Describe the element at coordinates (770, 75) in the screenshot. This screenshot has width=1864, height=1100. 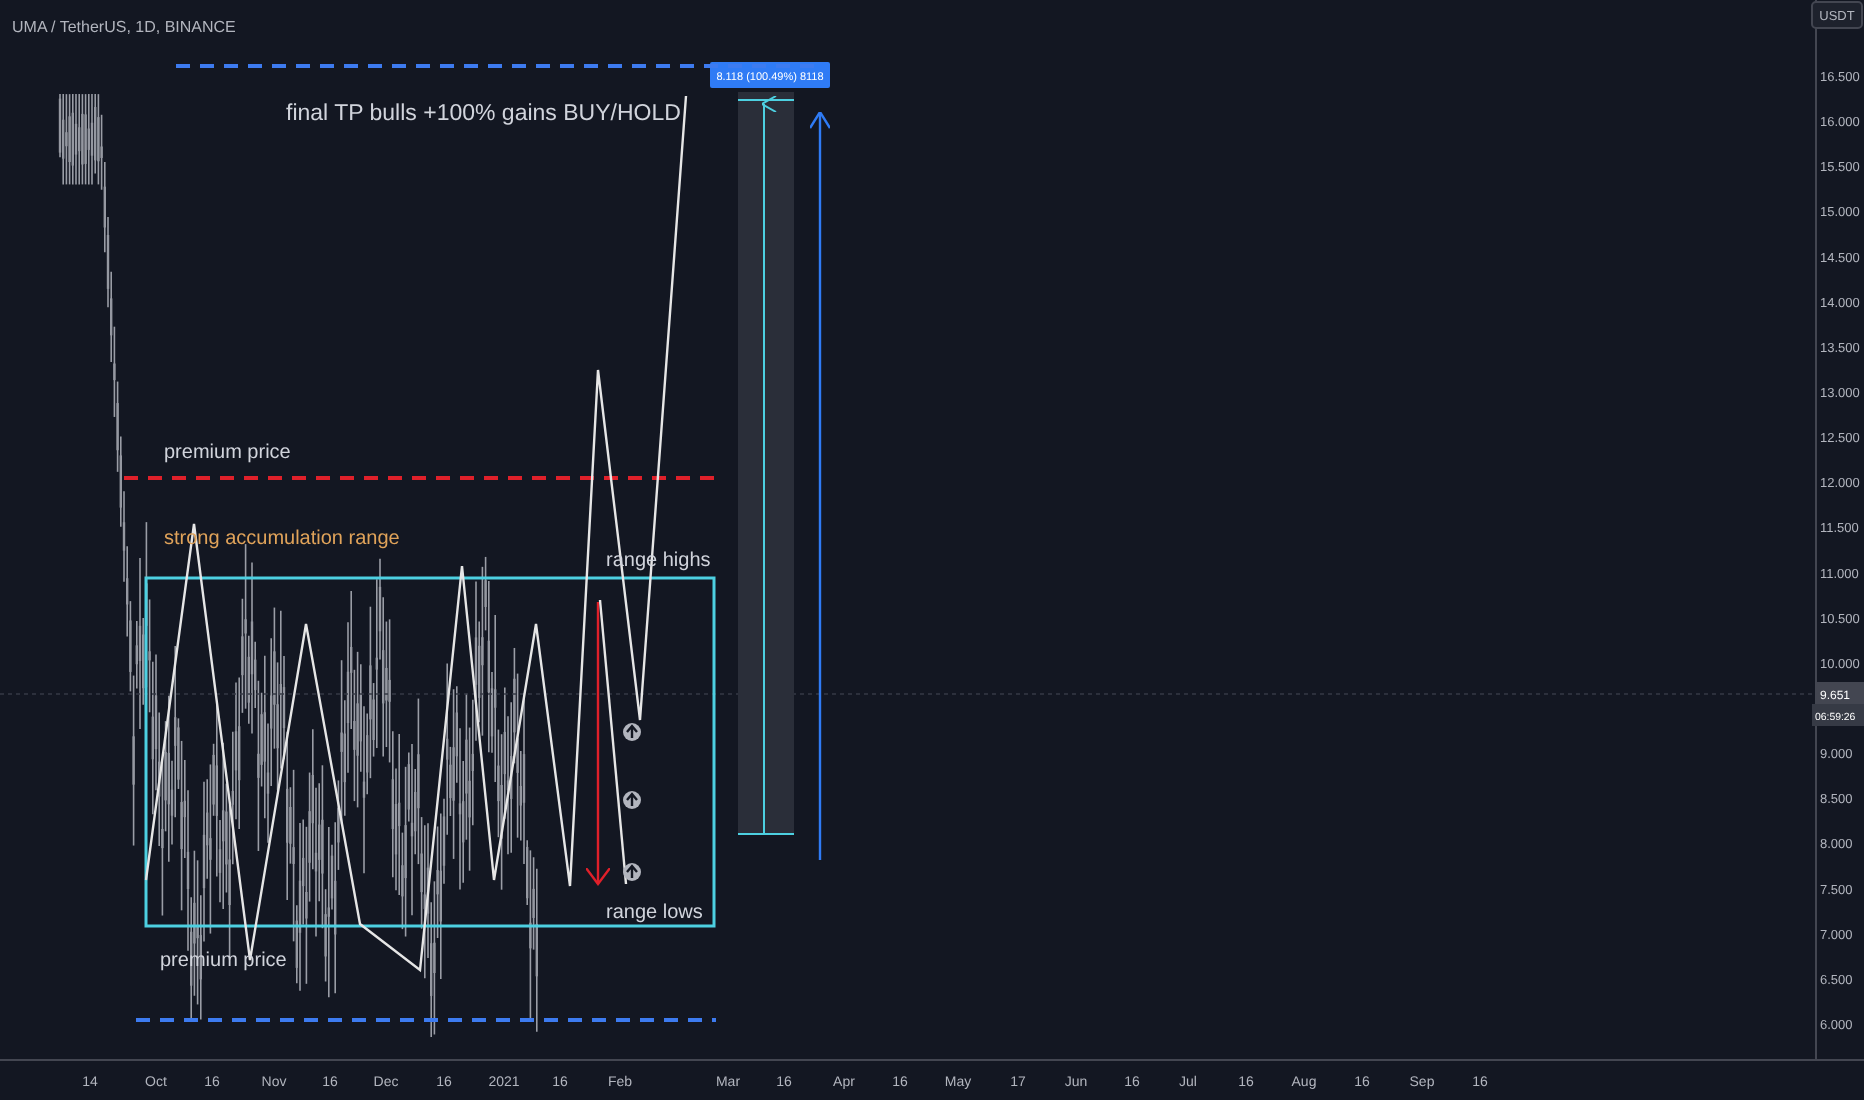
I see `measure-badge` at that location.